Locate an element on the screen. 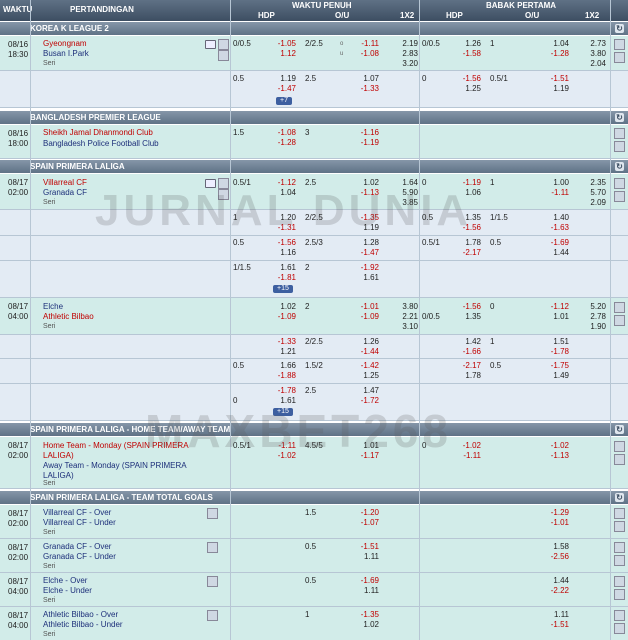 The height and width of the screenshot is (640, 628). odds-away: -1.31 is located at coordinates (278, 228).